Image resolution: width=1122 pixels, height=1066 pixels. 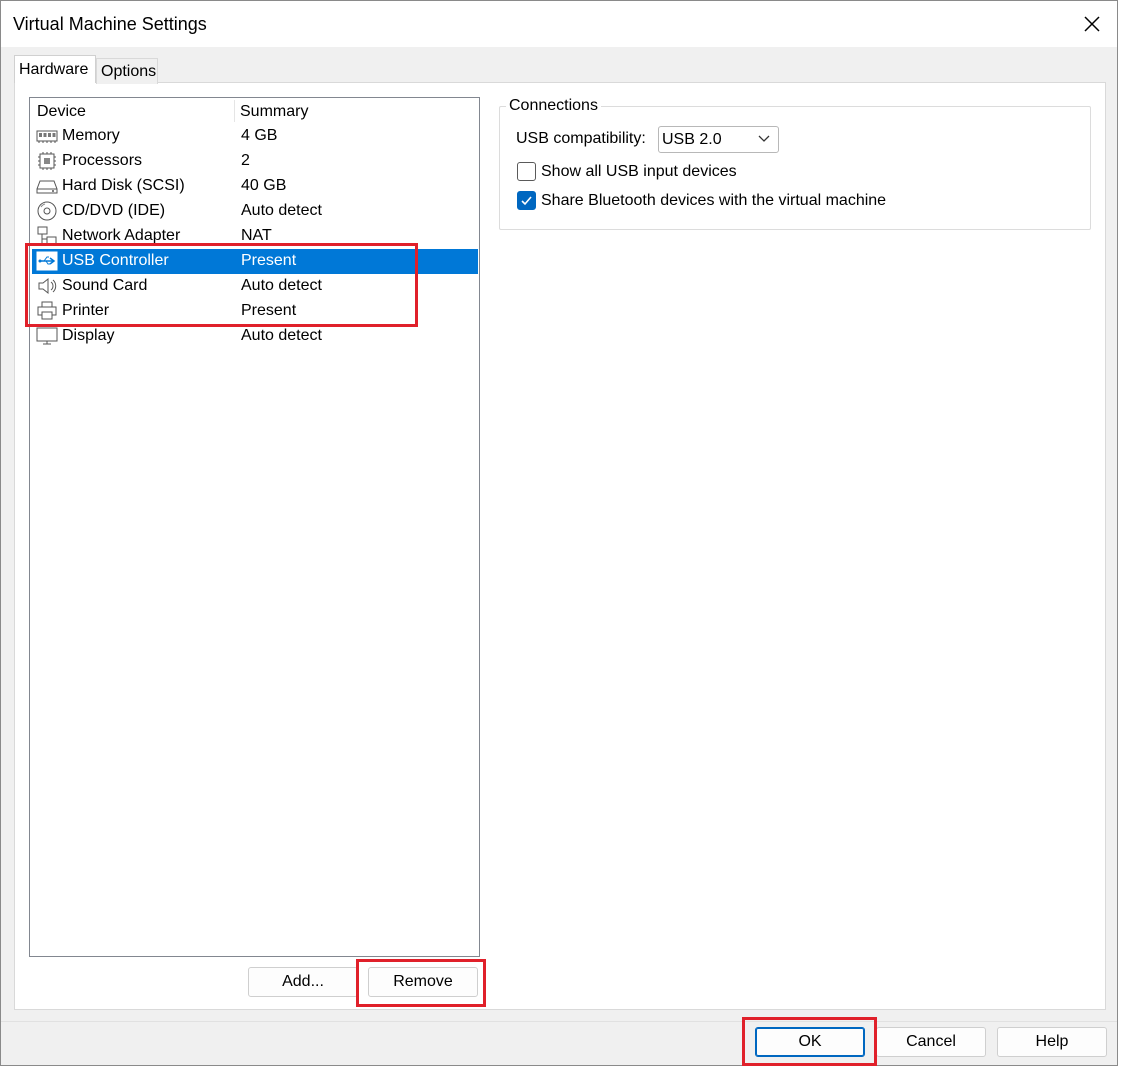 I want to click on ok-button: OK, so click(x=810, y=1042).